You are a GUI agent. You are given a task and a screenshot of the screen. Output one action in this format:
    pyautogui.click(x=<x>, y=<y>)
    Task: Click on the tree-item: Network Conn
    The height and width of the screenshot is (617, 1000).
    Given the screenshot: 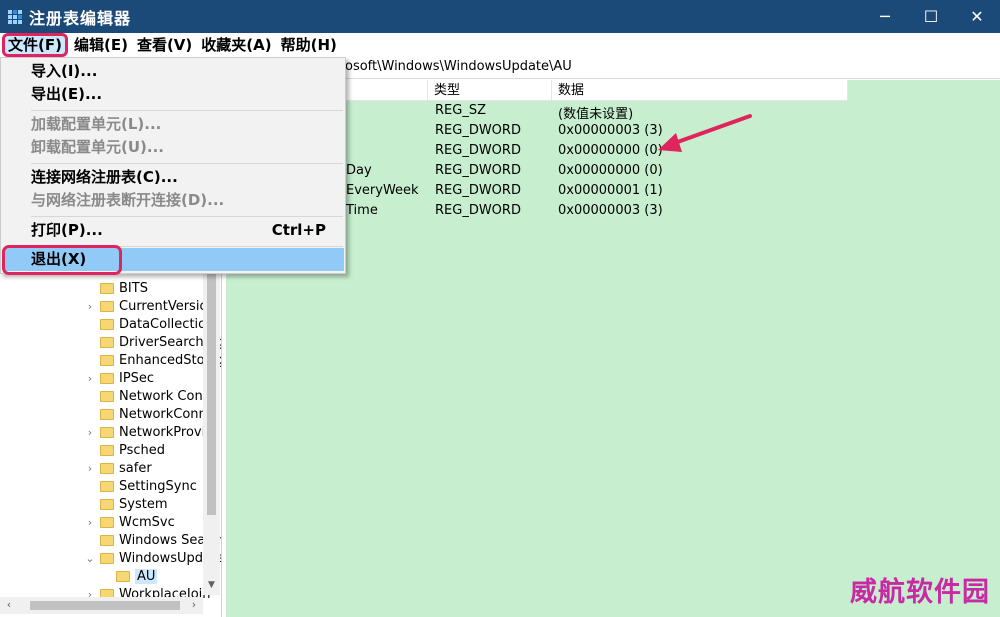 What is the action you would take?
    pyautogui.click(x=147, y=396)
    